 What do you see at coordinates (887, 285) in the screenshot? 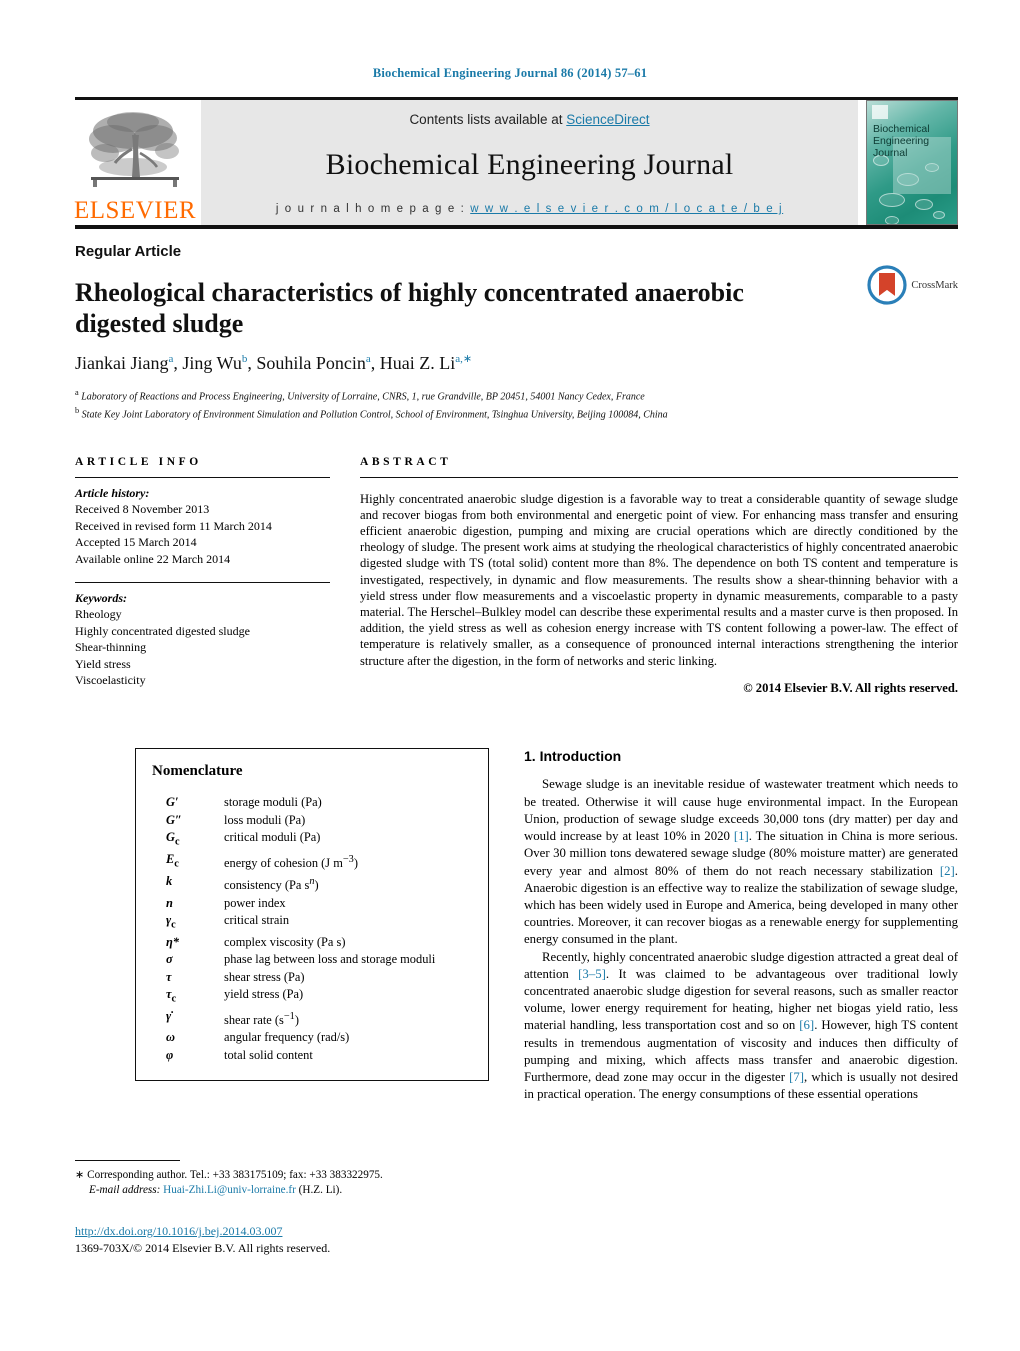
I see `crossmark-icon` at bounding box center [887, 285].